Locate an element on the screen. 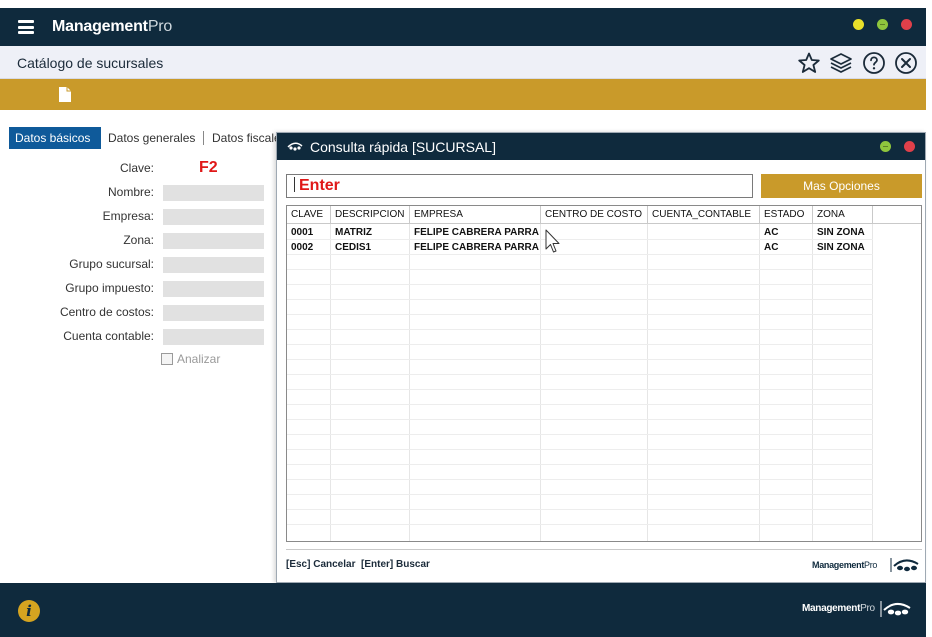 This screenshot has width=932, height=637. action-toolbar is located at coordinates (463, 94).